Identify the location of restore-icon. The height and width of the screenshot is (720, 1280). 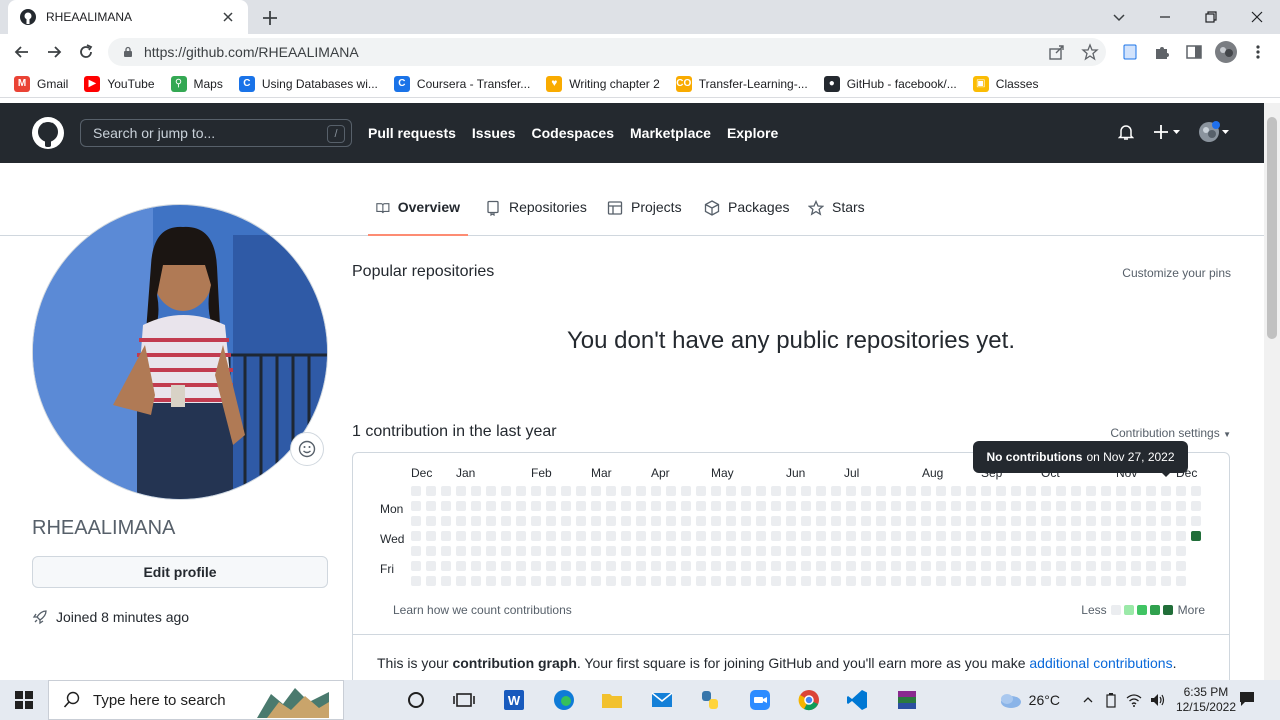
(1211, 17).